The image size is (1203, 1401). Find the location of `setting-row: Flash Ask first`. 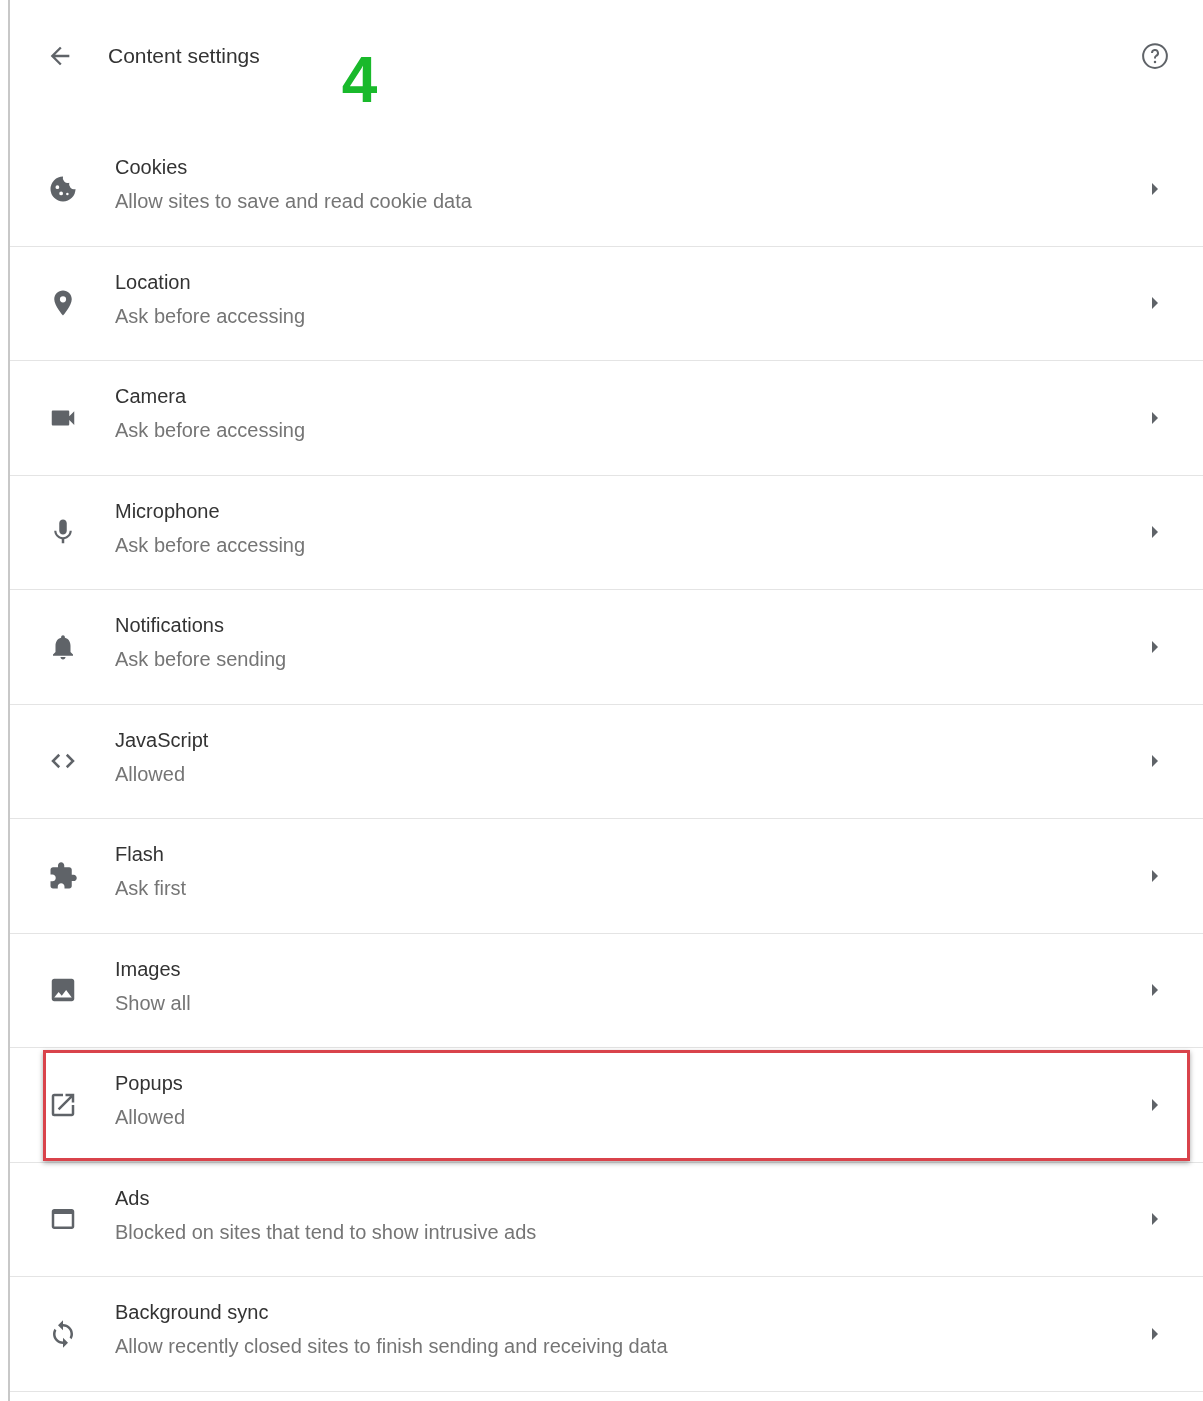

setting-row: Flash Ask first is located at coordinates (606, 876).